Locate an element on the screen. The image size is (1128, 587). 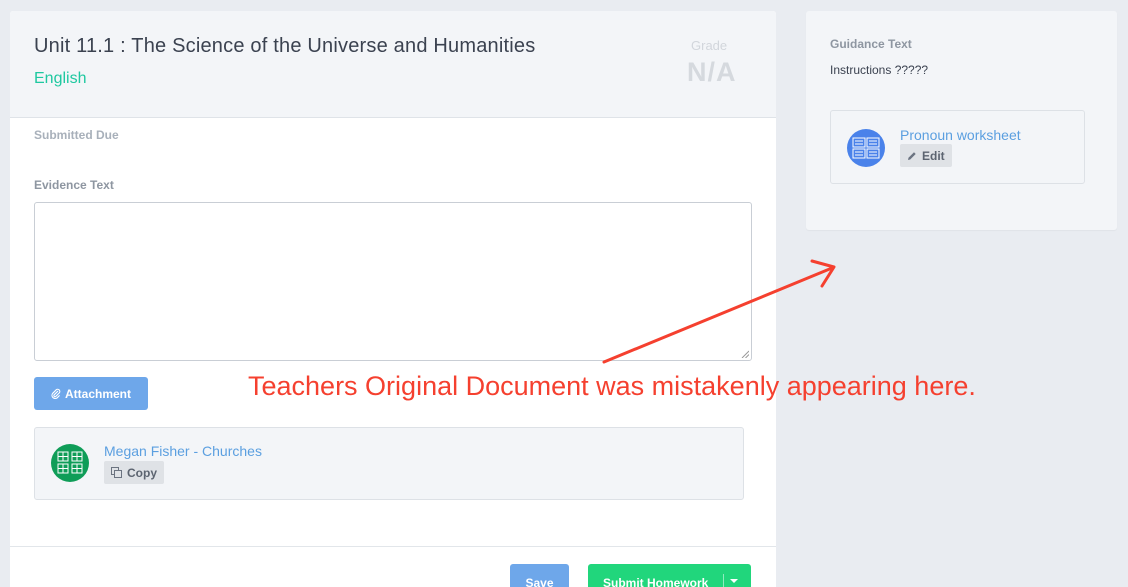
footer-divider is located at coordinates (393, 546).